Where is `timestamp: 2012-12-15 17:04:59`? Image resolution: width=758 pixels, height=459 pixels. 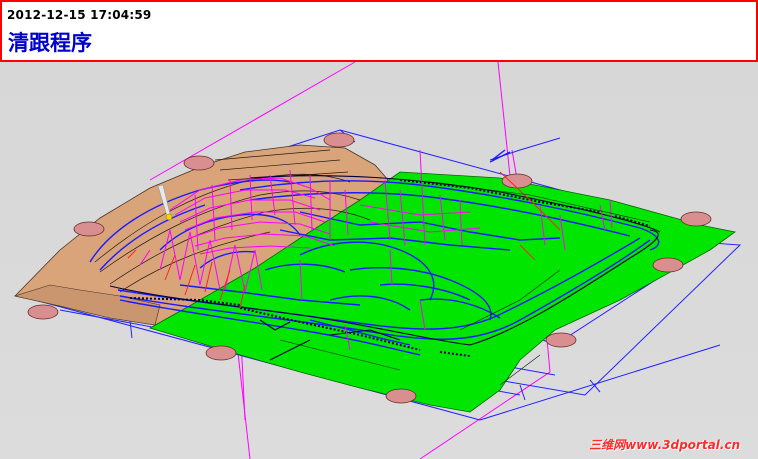
timestamp: 2012-12-15 17:04:59 is located at coordinates (79, 15).